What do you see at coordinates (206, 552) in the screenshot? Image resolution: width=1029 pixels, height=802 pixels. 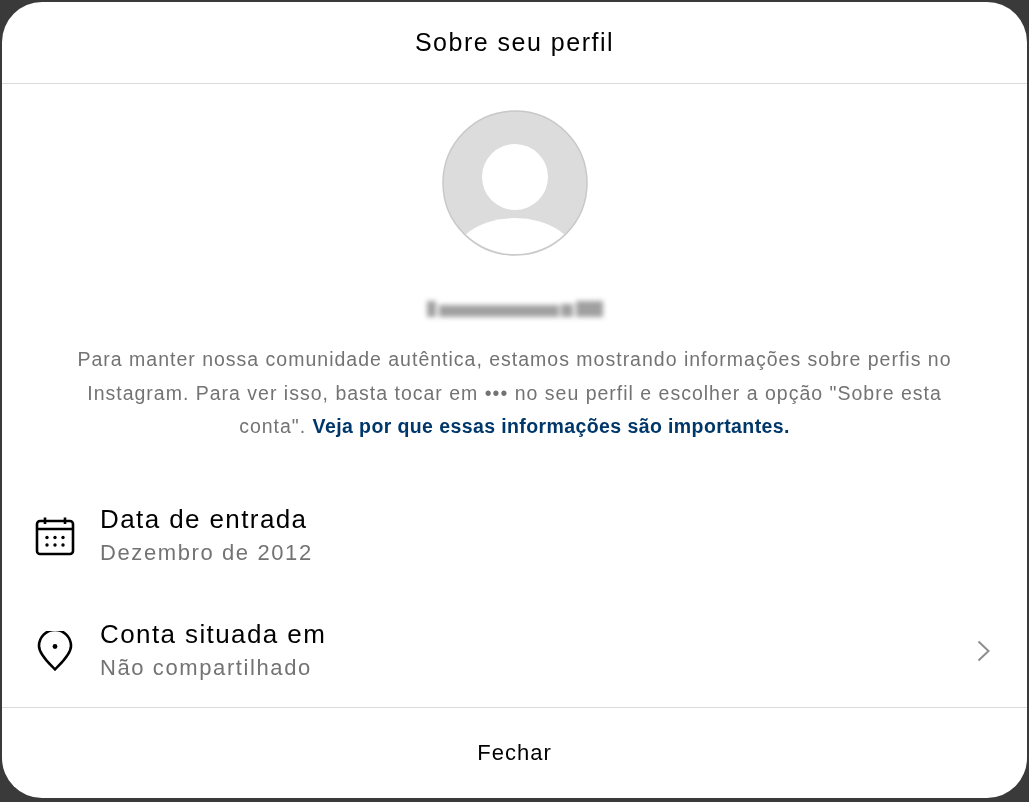 I see `detail-value: Dezembro de 2012` at bounding box center [206, 552].